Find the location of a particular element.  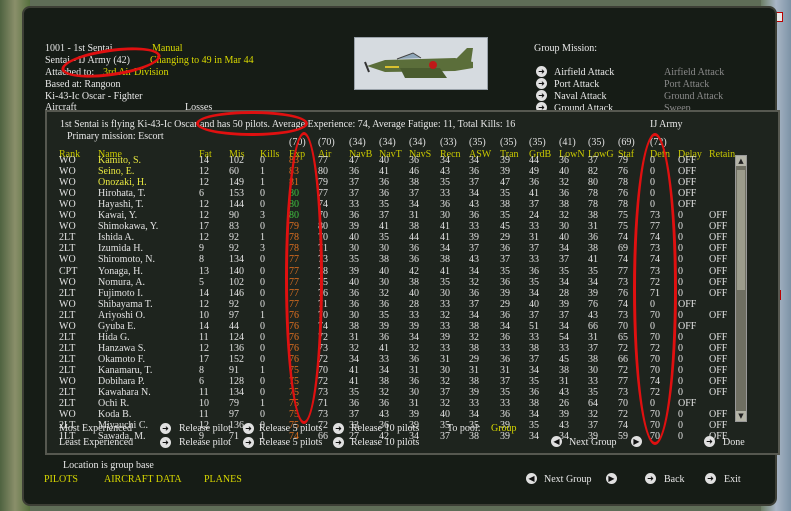

pilot-name: Shiromoto, N. is located at coordinates (126, 259).